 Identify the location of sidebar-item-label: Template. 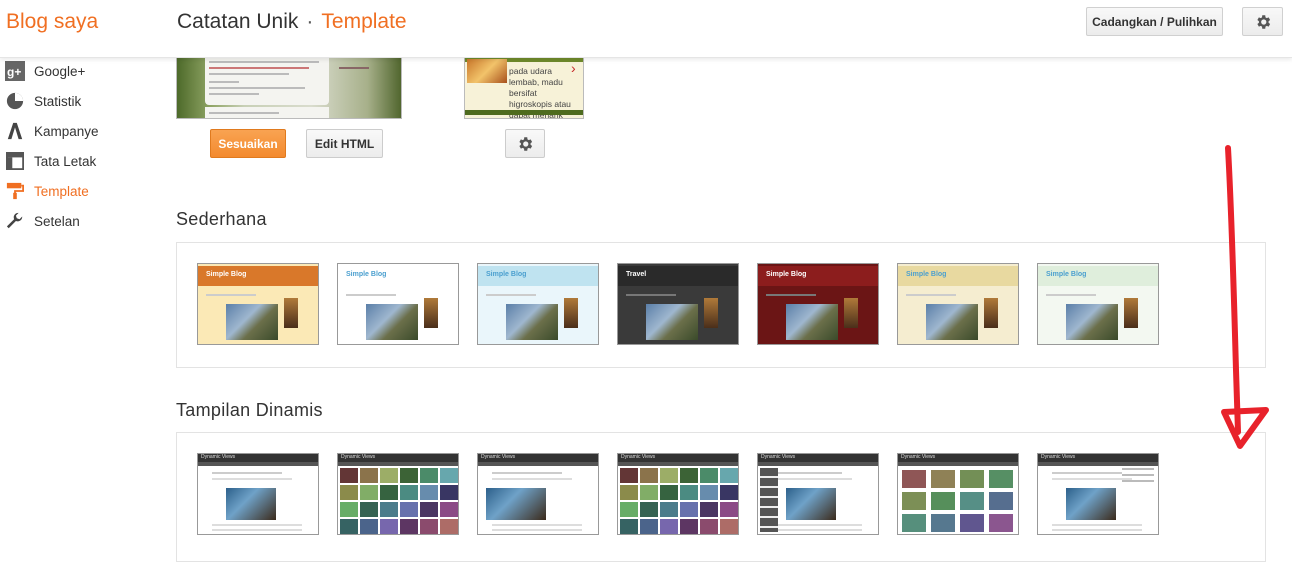
(61, 191).